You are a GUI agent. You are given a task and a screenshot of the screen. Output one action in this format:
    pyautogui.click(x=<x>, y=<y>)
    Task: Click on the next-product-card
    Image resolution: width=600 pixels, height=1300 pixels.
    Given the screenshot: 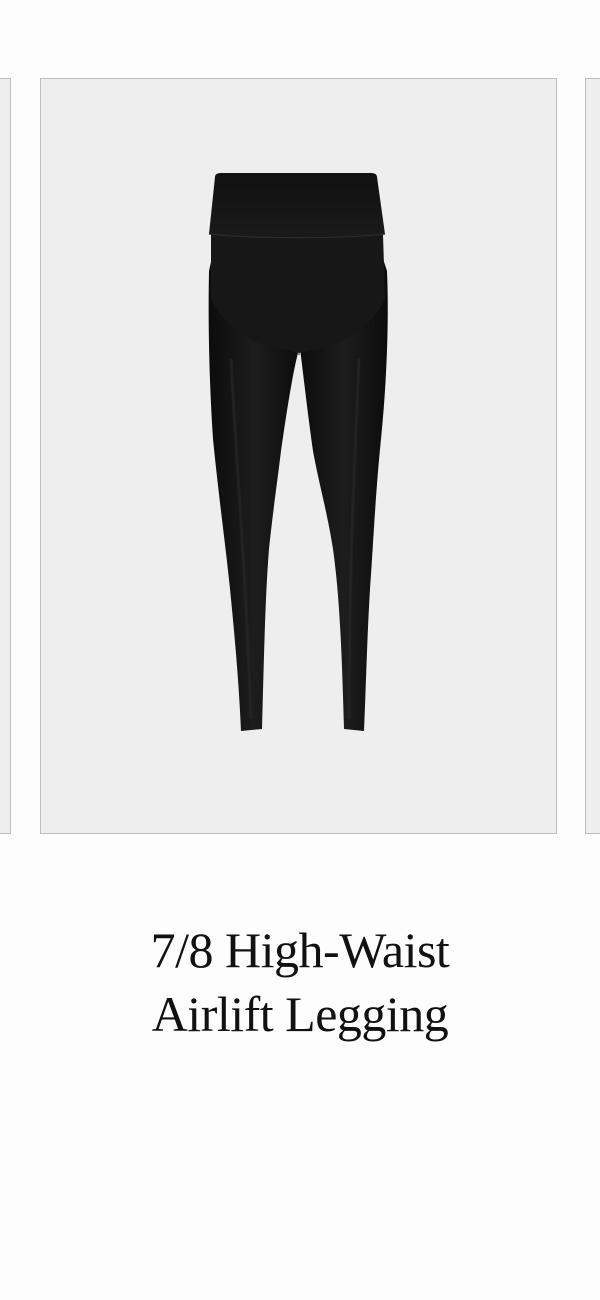 What is the action you would take?
    pyautogui.click(x=592, y=456)
    